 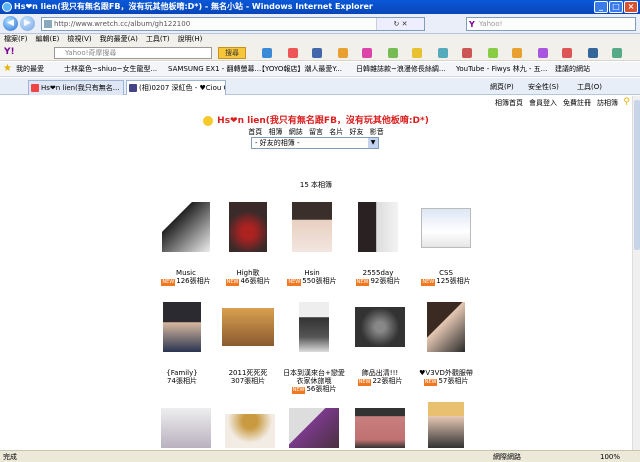 I want to click on album-name: Music, so click(x=186, y=273).